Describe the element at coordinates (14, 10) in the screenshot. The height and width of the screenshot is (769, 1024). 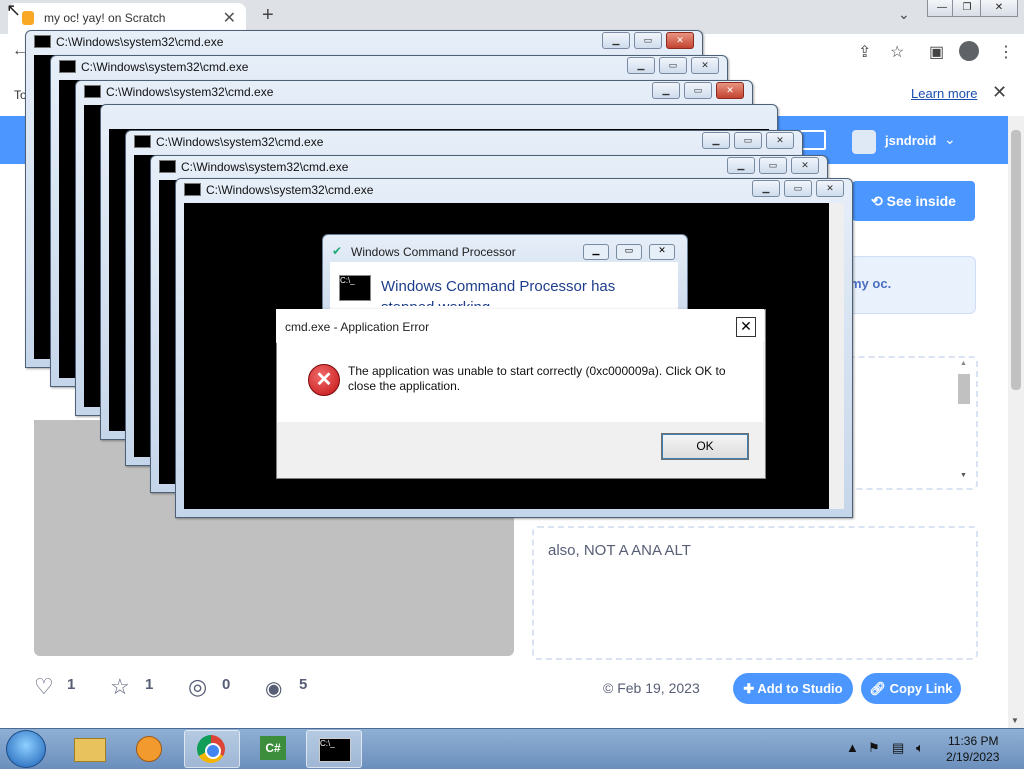
I see `mouse-cursor-icon: ↖` at that location.